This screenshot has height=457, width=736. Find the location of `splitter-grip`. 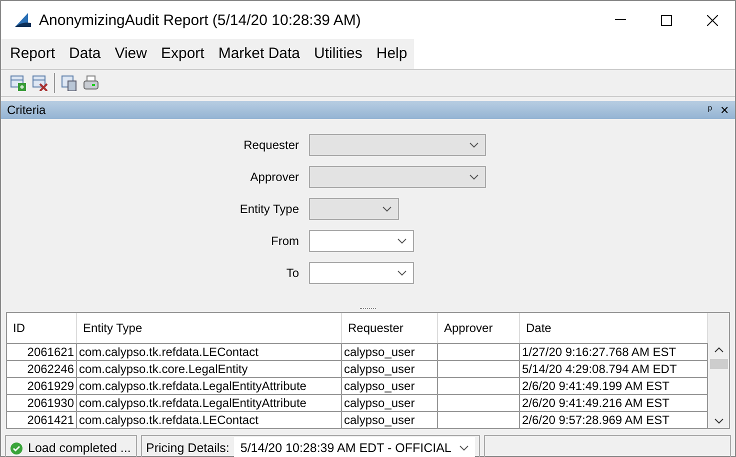

splitter-grip is located at coordinates (368, 309).